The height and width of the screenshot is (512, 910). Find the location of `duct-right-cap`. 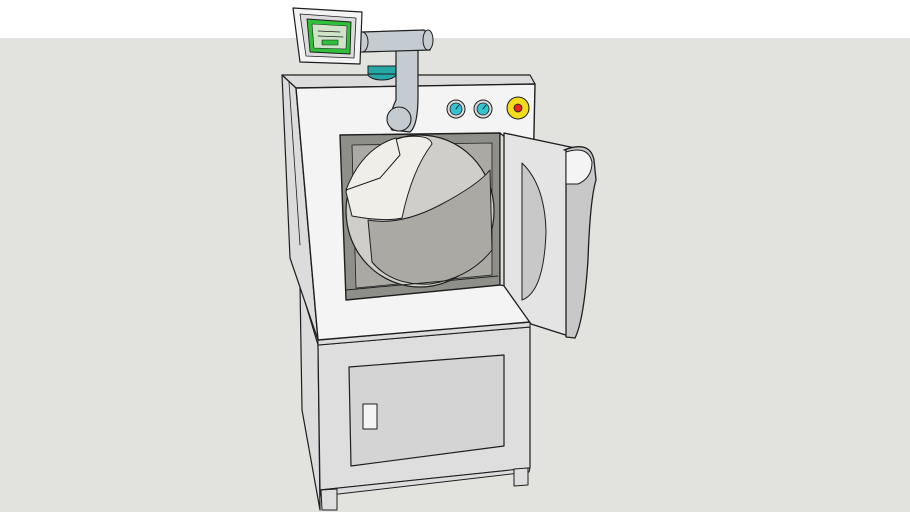

duct-right-cap is located at coordinates (428, 40).